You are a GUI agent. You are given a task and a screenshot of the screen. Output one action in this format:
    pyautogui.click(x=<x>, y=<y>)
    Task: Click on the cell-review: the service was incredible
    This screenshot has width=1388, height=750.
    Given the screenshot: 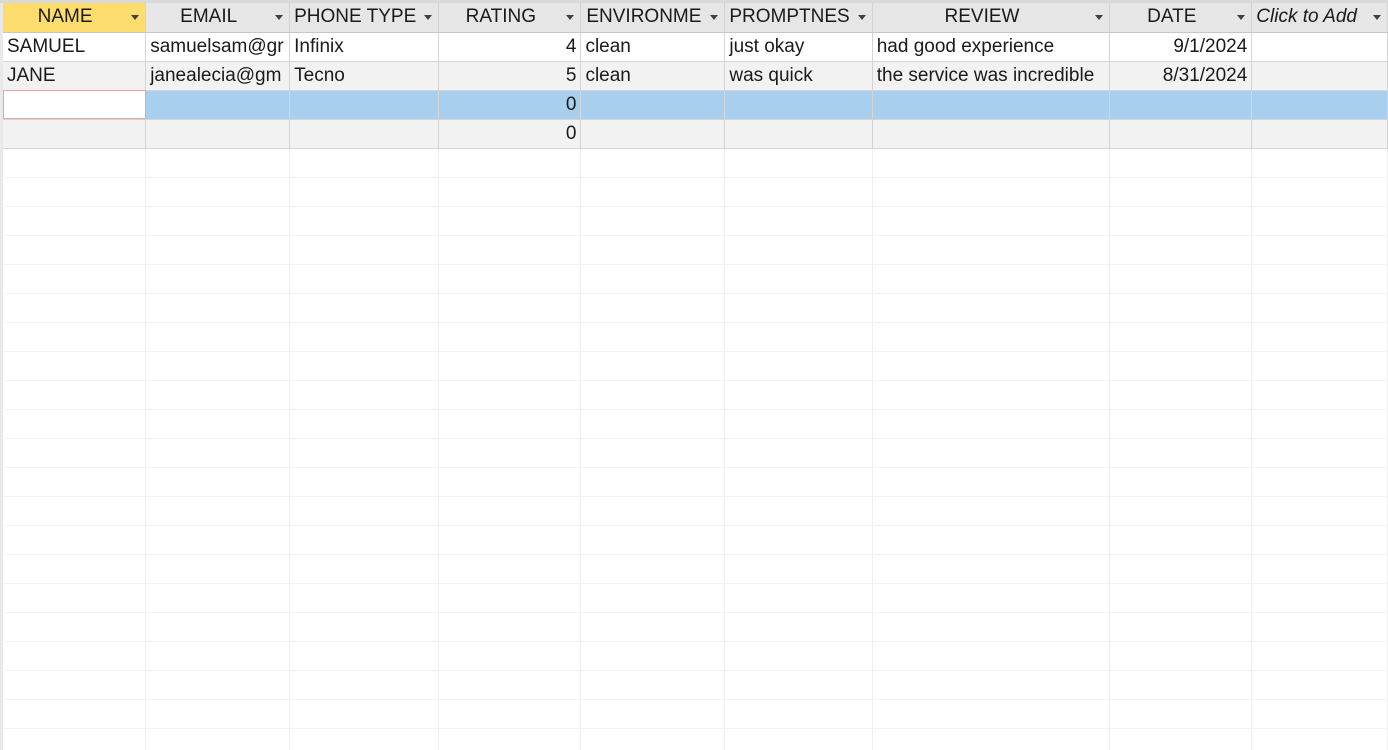 What is the action you would take?
    pyautogui.click(x=991, y=76)
    